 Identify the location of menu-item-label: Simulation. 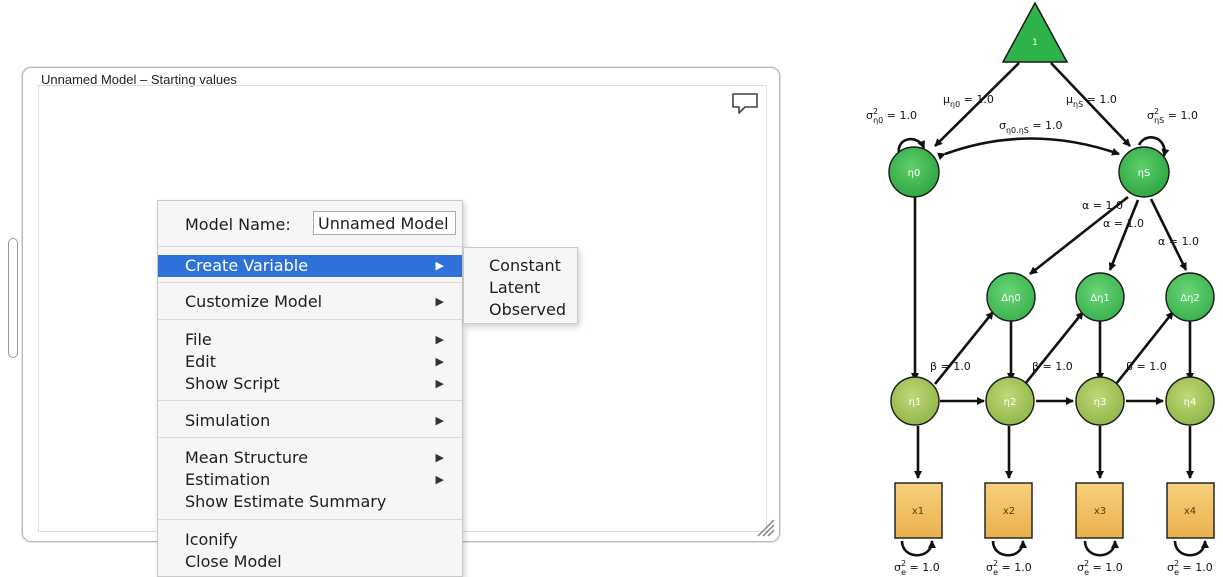
(228, 420).